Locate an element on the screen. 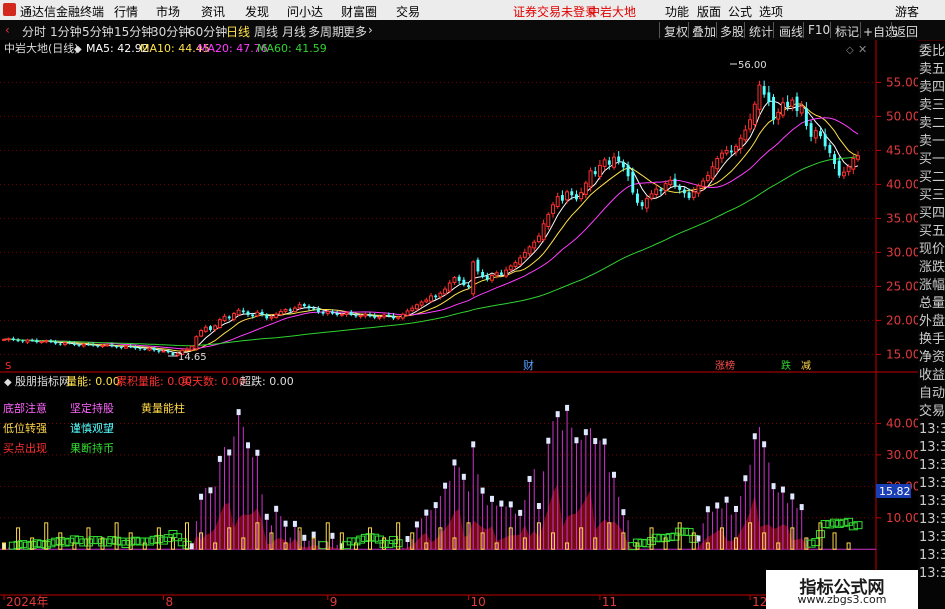  quote-field: 自动 is located at coordinates (932, 394).